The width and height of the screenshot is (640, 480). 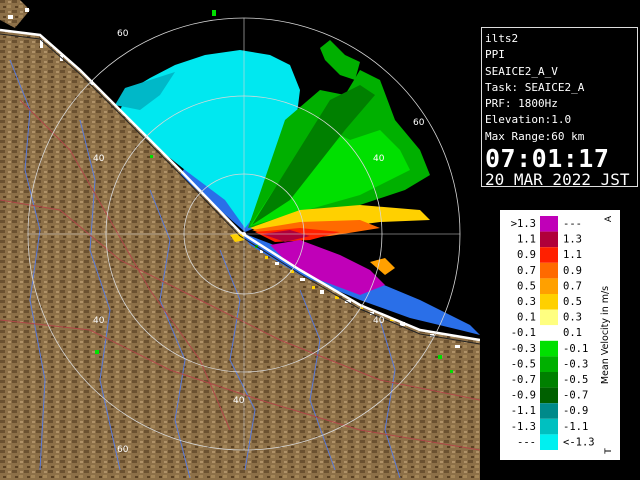 I want to click on legend-label-upper: 0.5, so click(x=572, y=302).